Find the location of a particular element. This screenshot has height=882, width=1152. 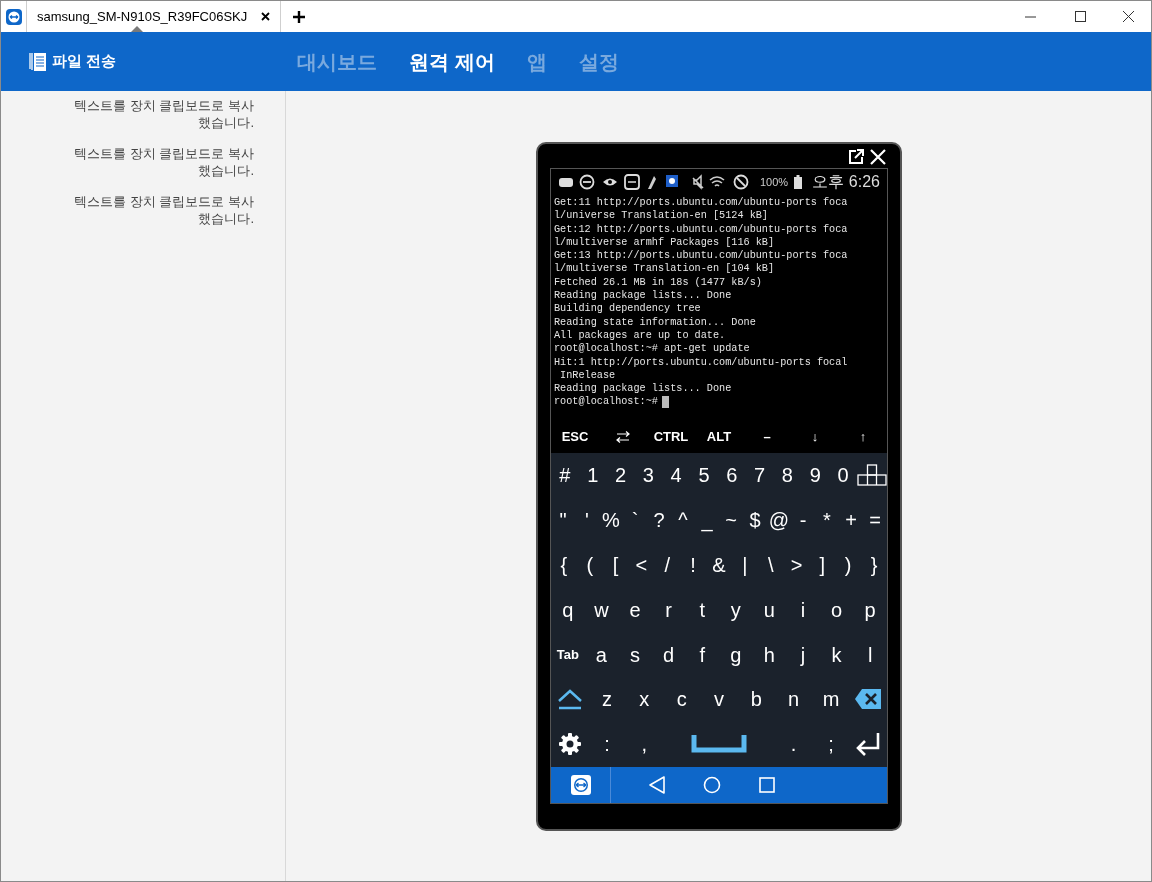

home-icon is located at coordinates (712, 784).